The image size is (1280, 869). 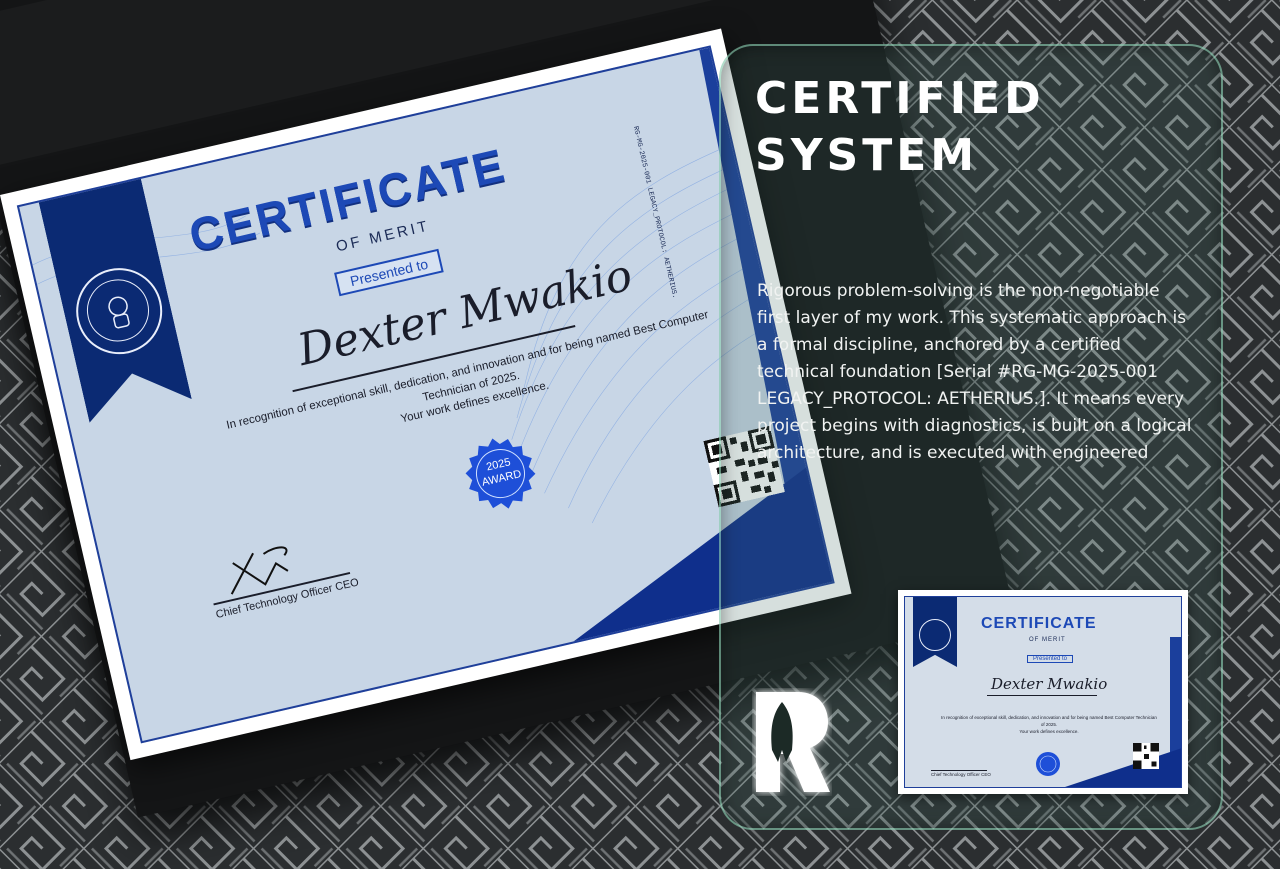 I want to click on astronaut-seal-icon, so click(x=119, y=311).